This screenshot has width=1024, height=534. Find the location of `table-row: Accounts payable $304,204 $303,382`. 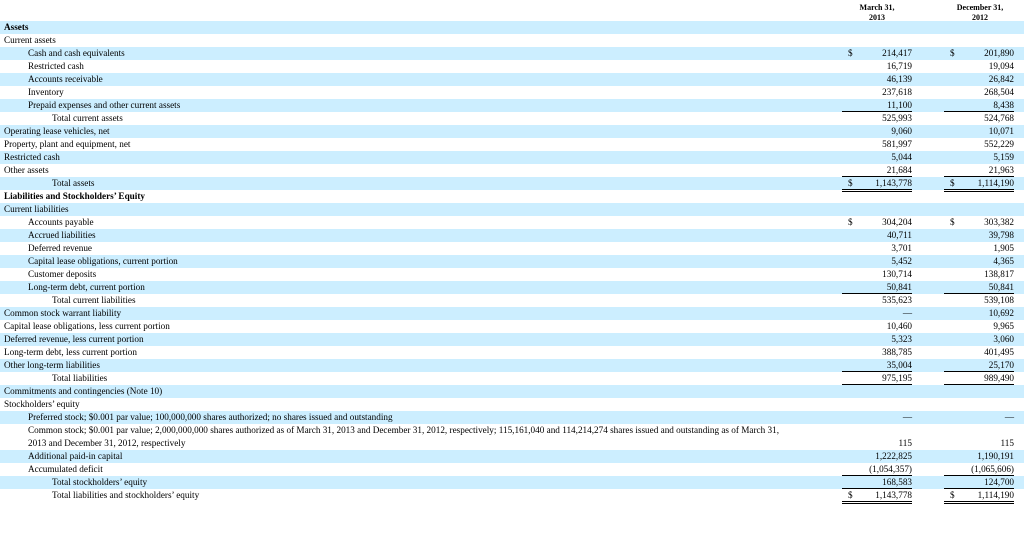

table-row: Accounts payable $304,204 $303,382 is located at coordinates (512, 222).